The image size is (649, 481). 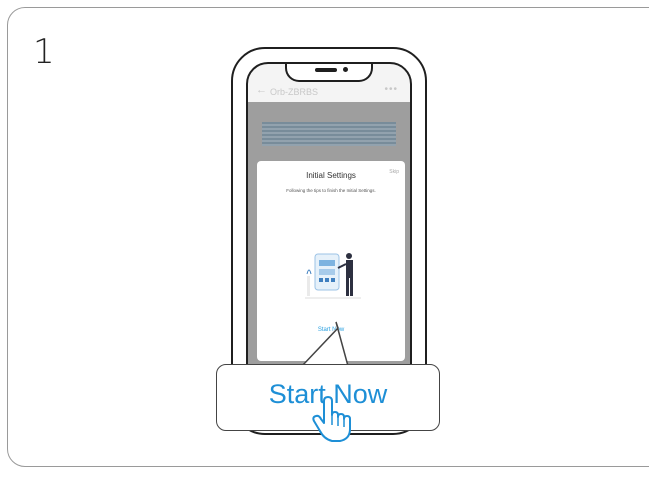 What do you see at coordinates (391, 89) in the screenshot?
I see `more-icon: •••` at bounding box center [391, 89].